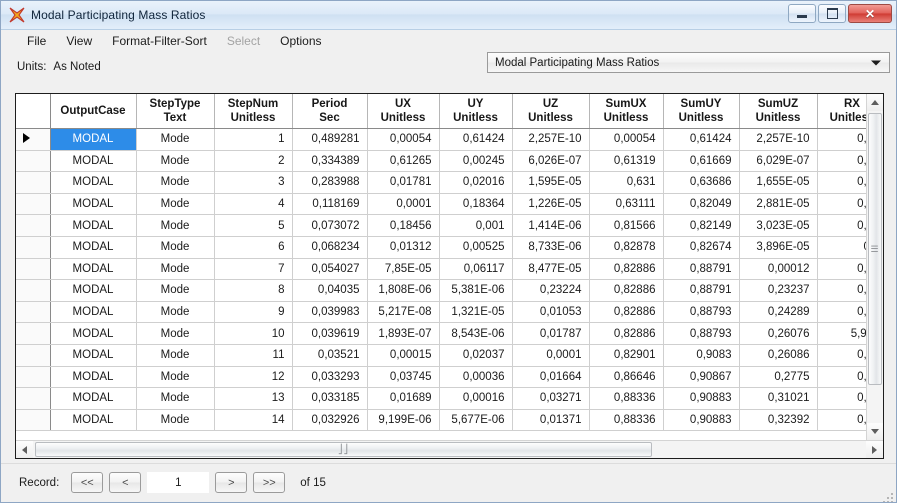  What do you see at coordinates (887, 496) in the screenshot?
I see `resize-grip` at bounding box center [887, 496].